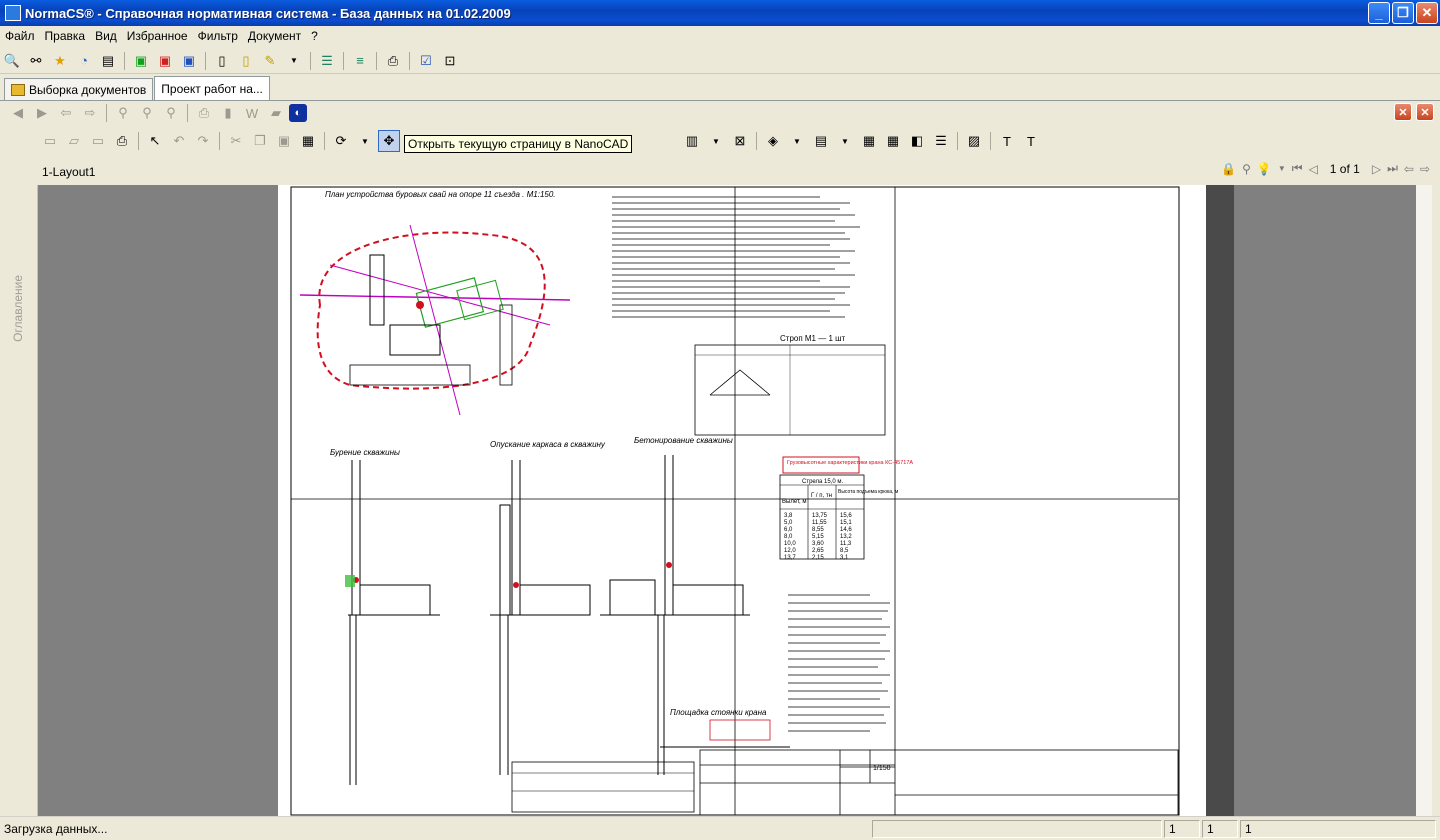 The width and height of the screenshot is (1440, 840). Describe the element at coordinates (42, 113) in the screenshot. I see `forward-icon: ▶` at that location.